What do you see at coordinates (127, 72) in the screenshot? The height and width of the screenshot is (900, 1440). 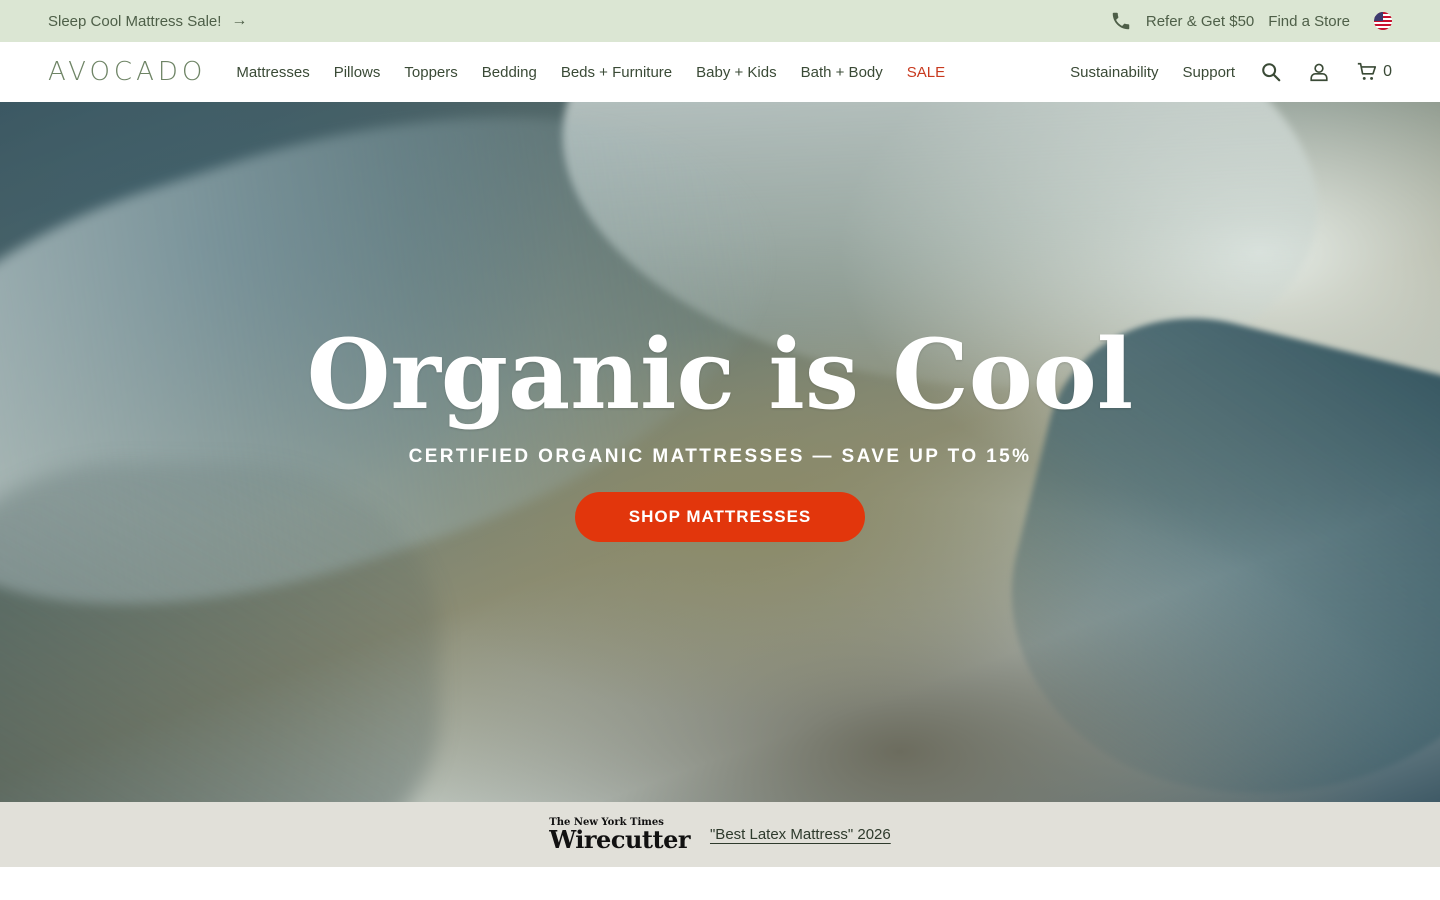 I see `logo: AVOCADO` at bounding box center [127, 72].